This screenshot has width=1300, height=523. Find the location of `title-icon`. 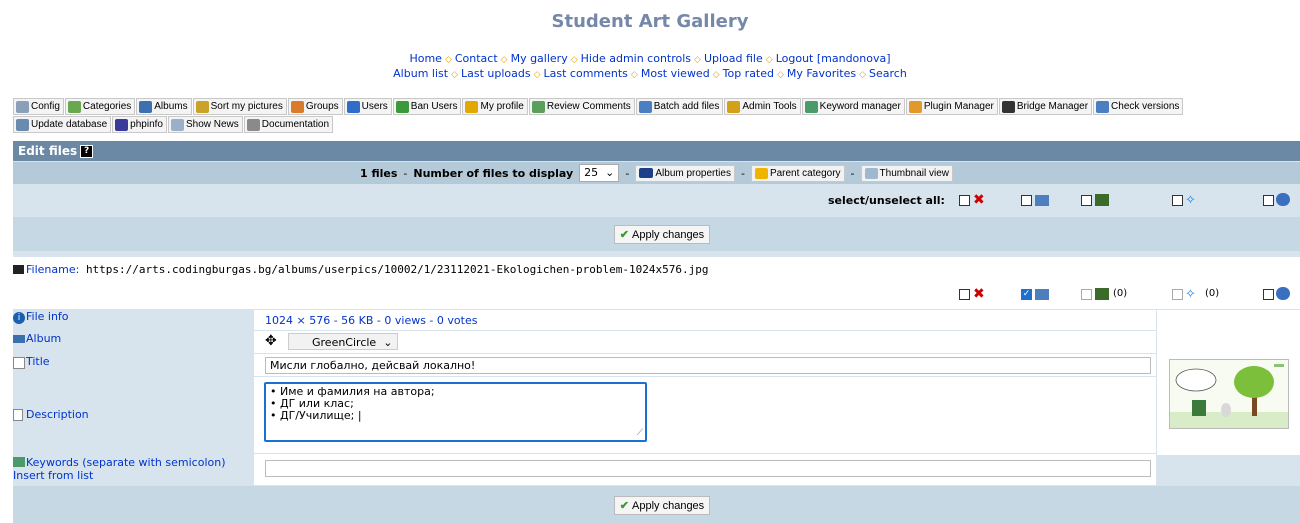

title-icon is located at coordinates (19, 363).